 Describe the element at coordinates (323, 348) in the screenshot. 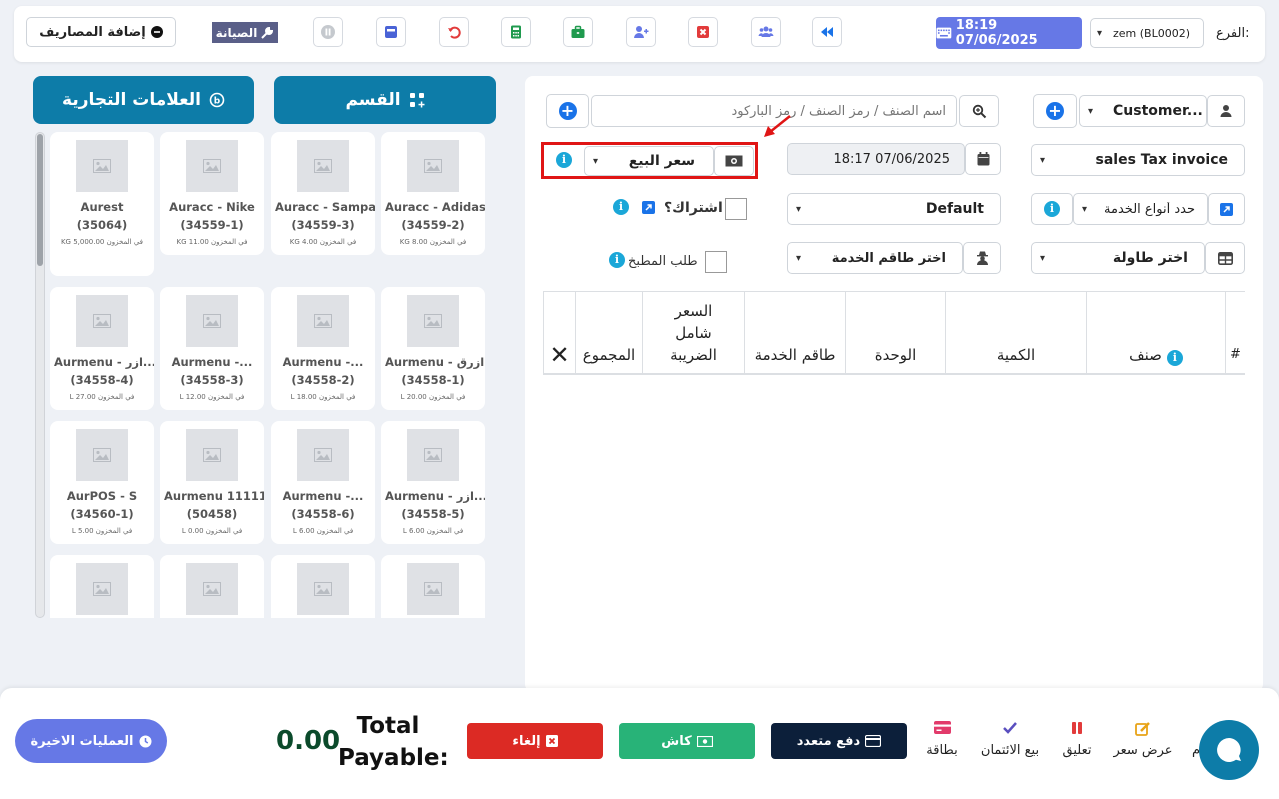

I see `product-card: Aurmenu -... (34558-2) L 18.00 في المخزون` at that location.